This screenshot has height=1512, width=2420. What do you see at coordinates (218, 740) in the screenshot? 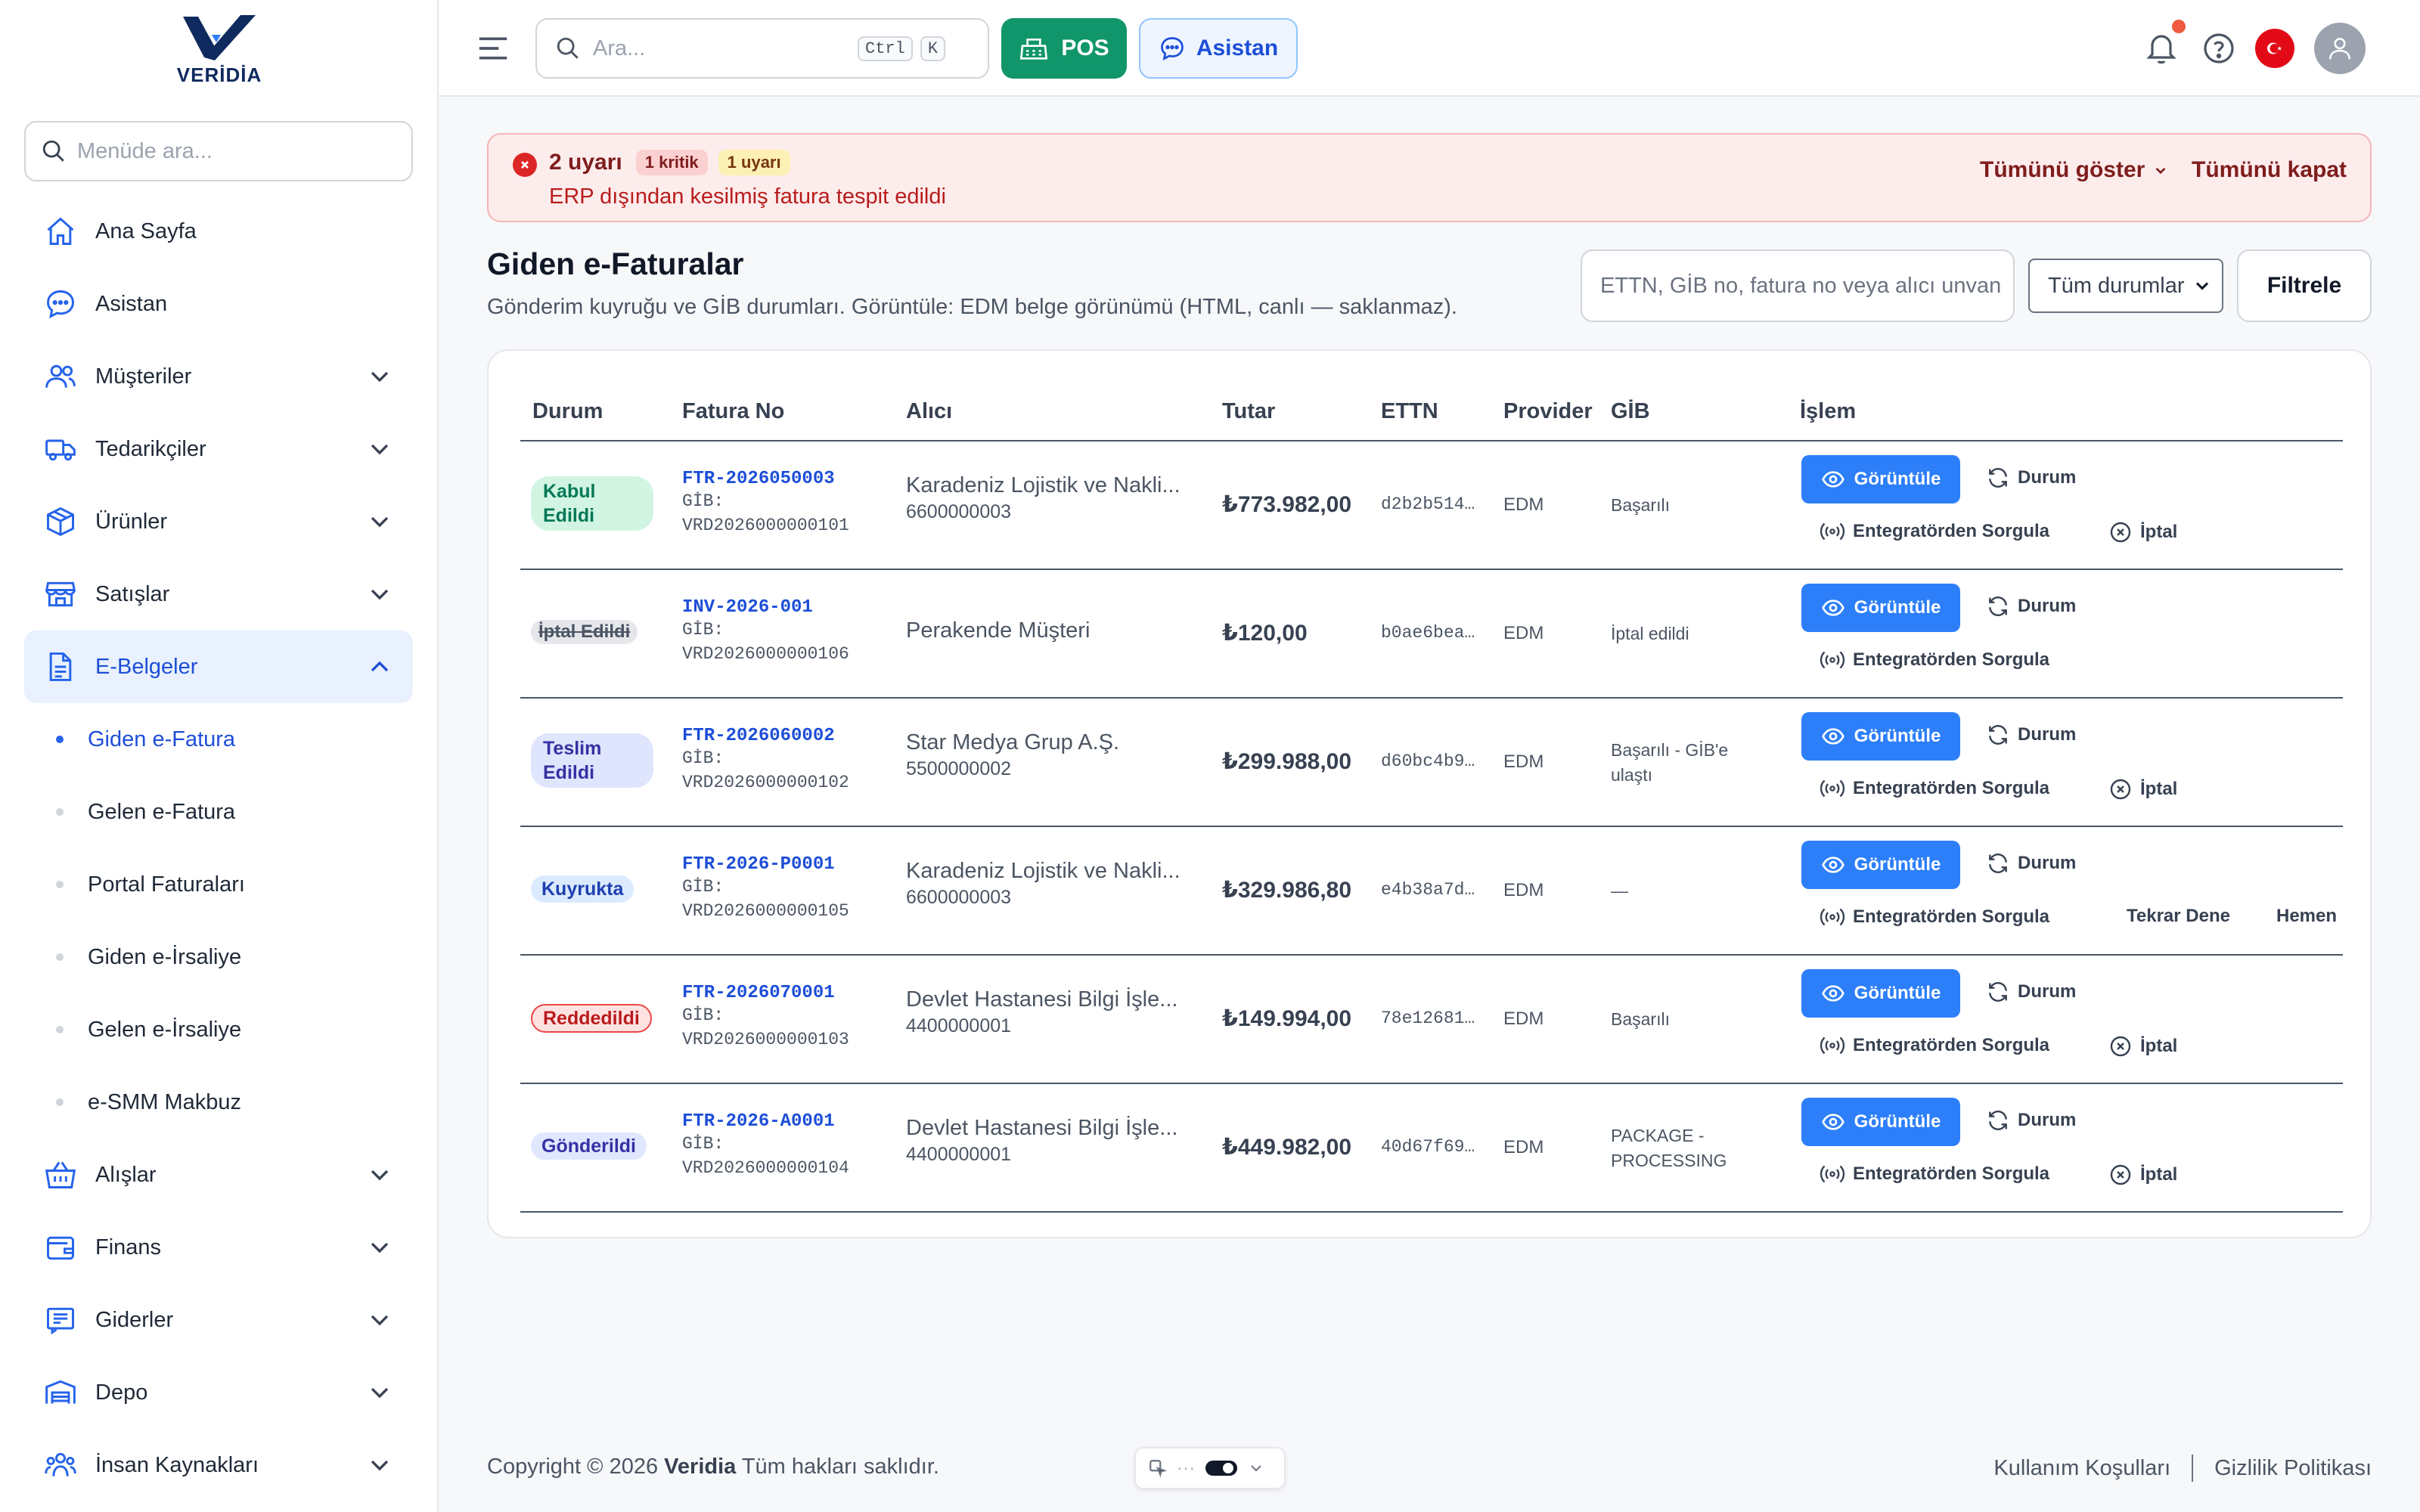
I see `sidebar-subitem-outgoing-einvoice: Giden e-Fatura` at bounding box center [218, 740].